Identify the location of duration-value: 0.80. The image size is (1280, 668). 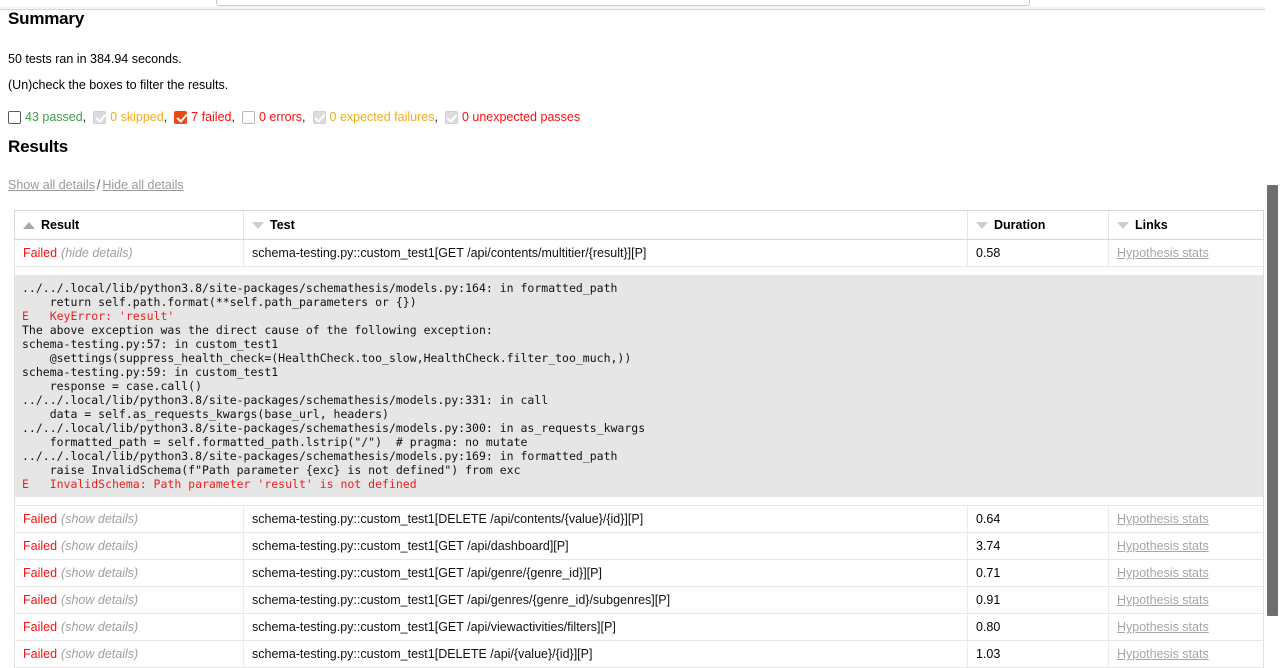
(988, 627).